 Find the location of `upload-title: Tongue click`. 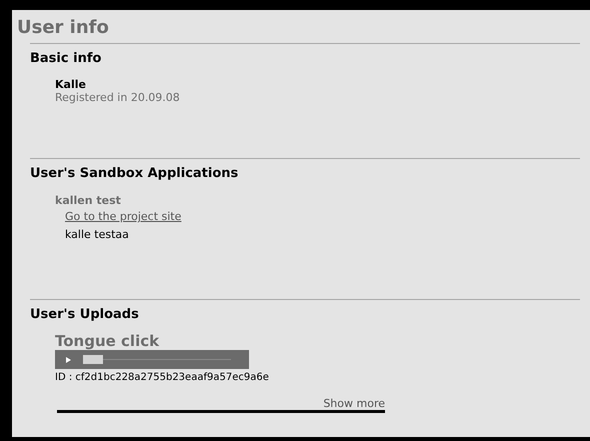

upload-title: Tongue click is located at coordinates (107, 341).